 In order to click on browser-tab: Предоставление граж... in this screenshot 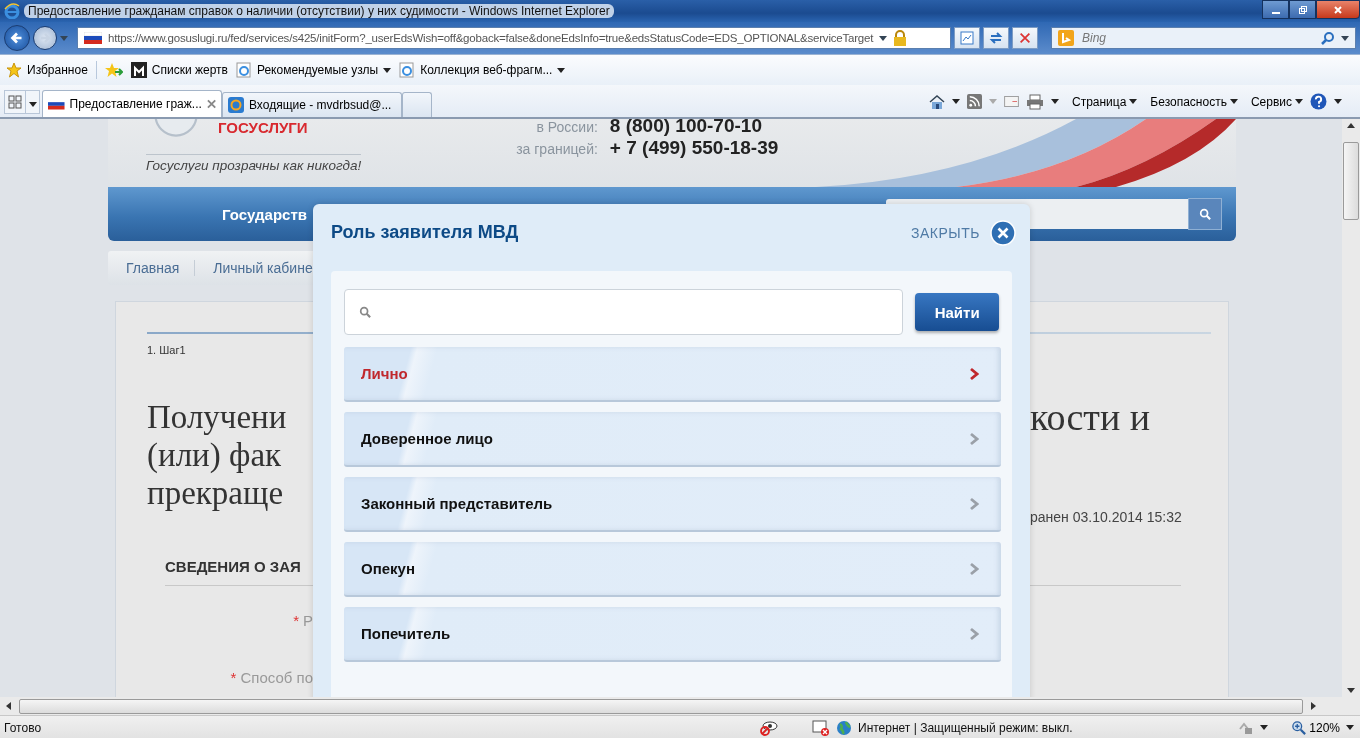, I will do `click(132, 103)`.